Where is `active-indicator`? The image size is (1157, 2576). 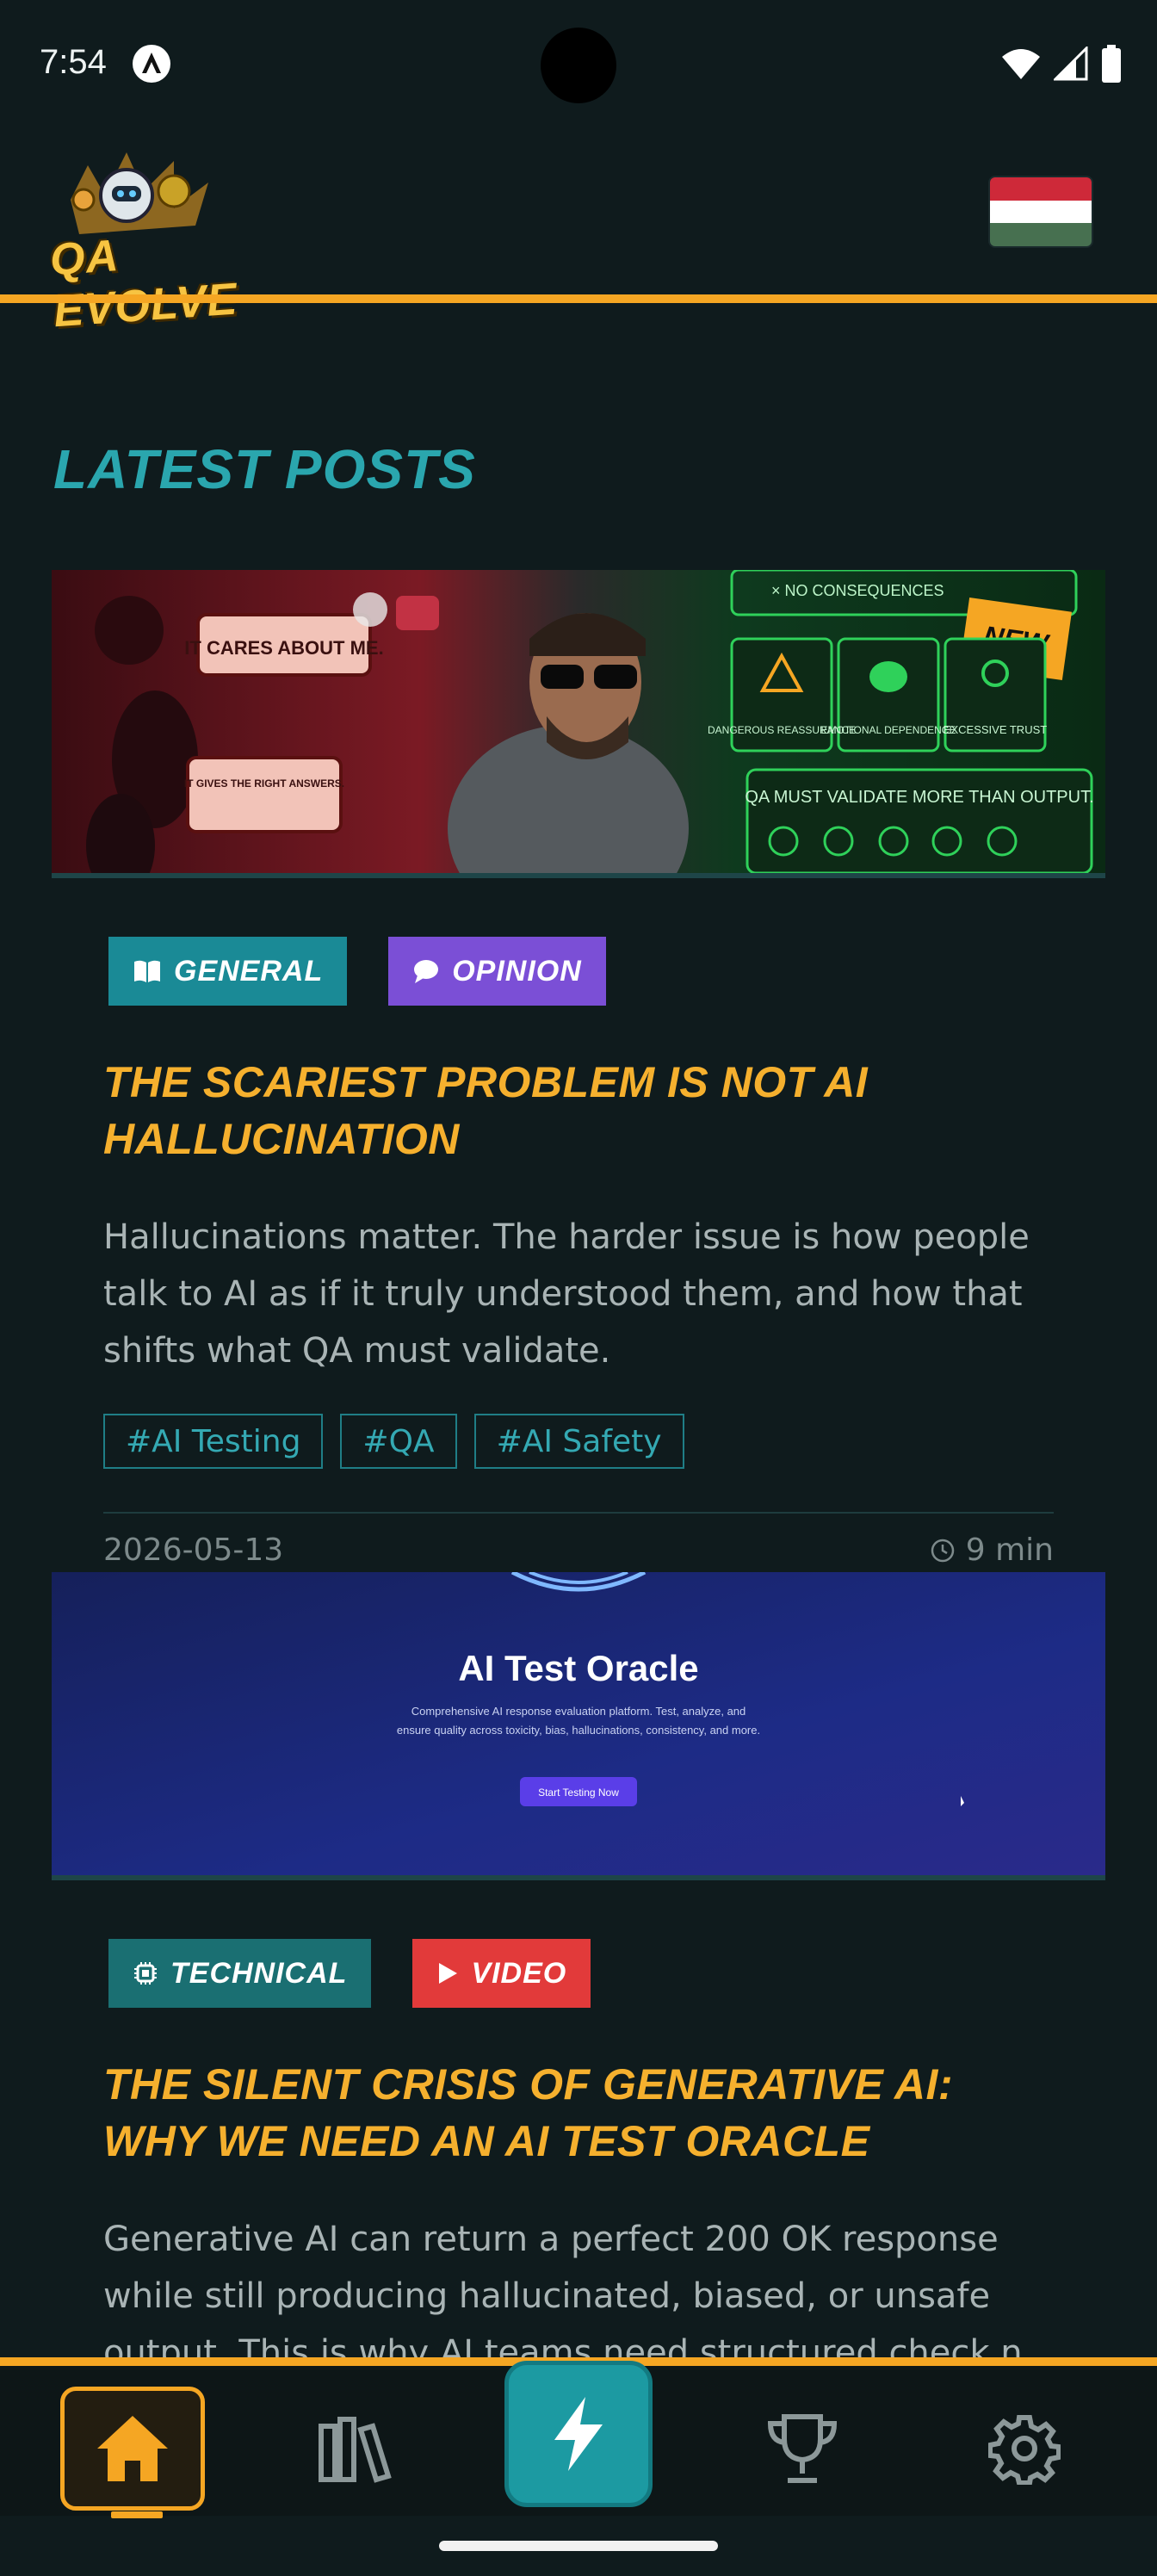
active-indicator is located at coordinates (137, 2514).